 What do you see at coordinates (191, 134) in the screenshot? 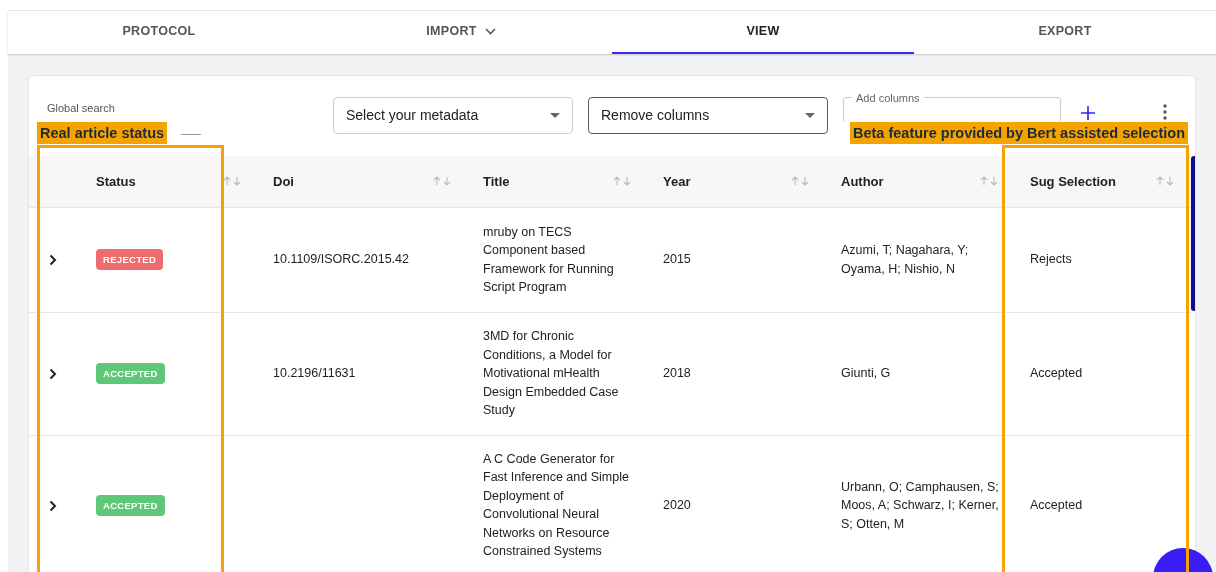
I see `leader-line` at bounding box center [191, 134].